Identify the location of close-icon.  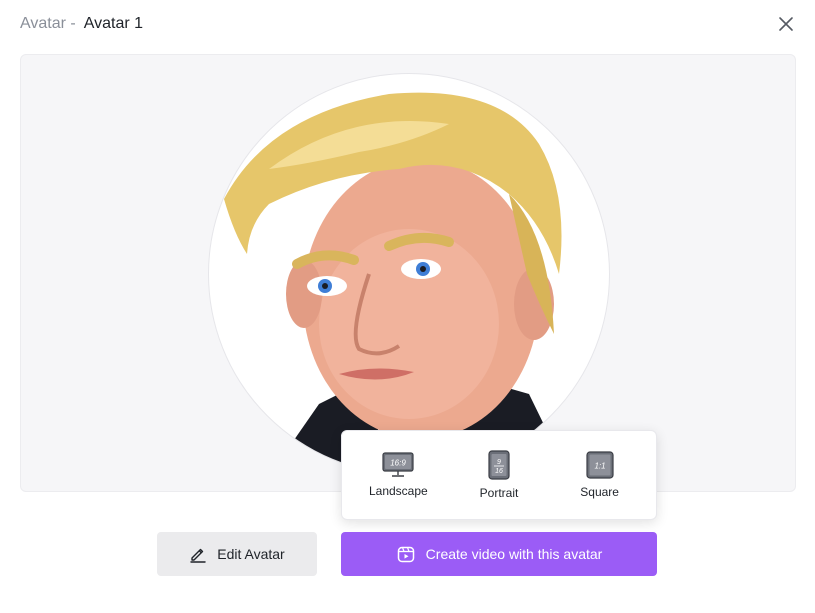
(786, 24).